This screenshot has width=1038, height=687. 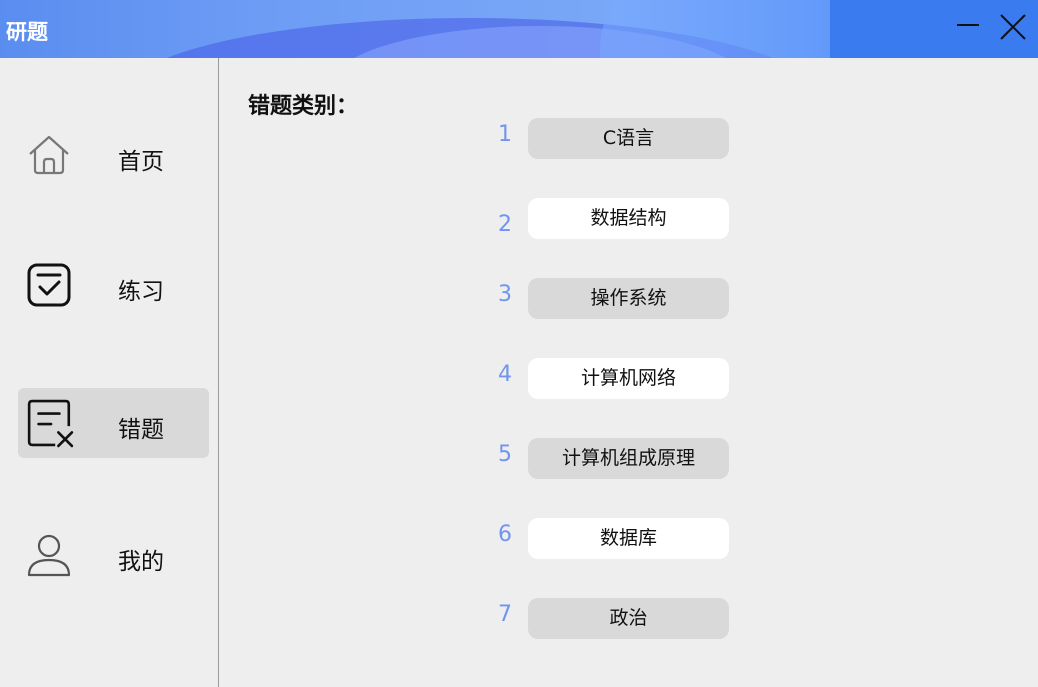 I want to click on sidebar-item-practice: 练习, so click(x=113, y=285).